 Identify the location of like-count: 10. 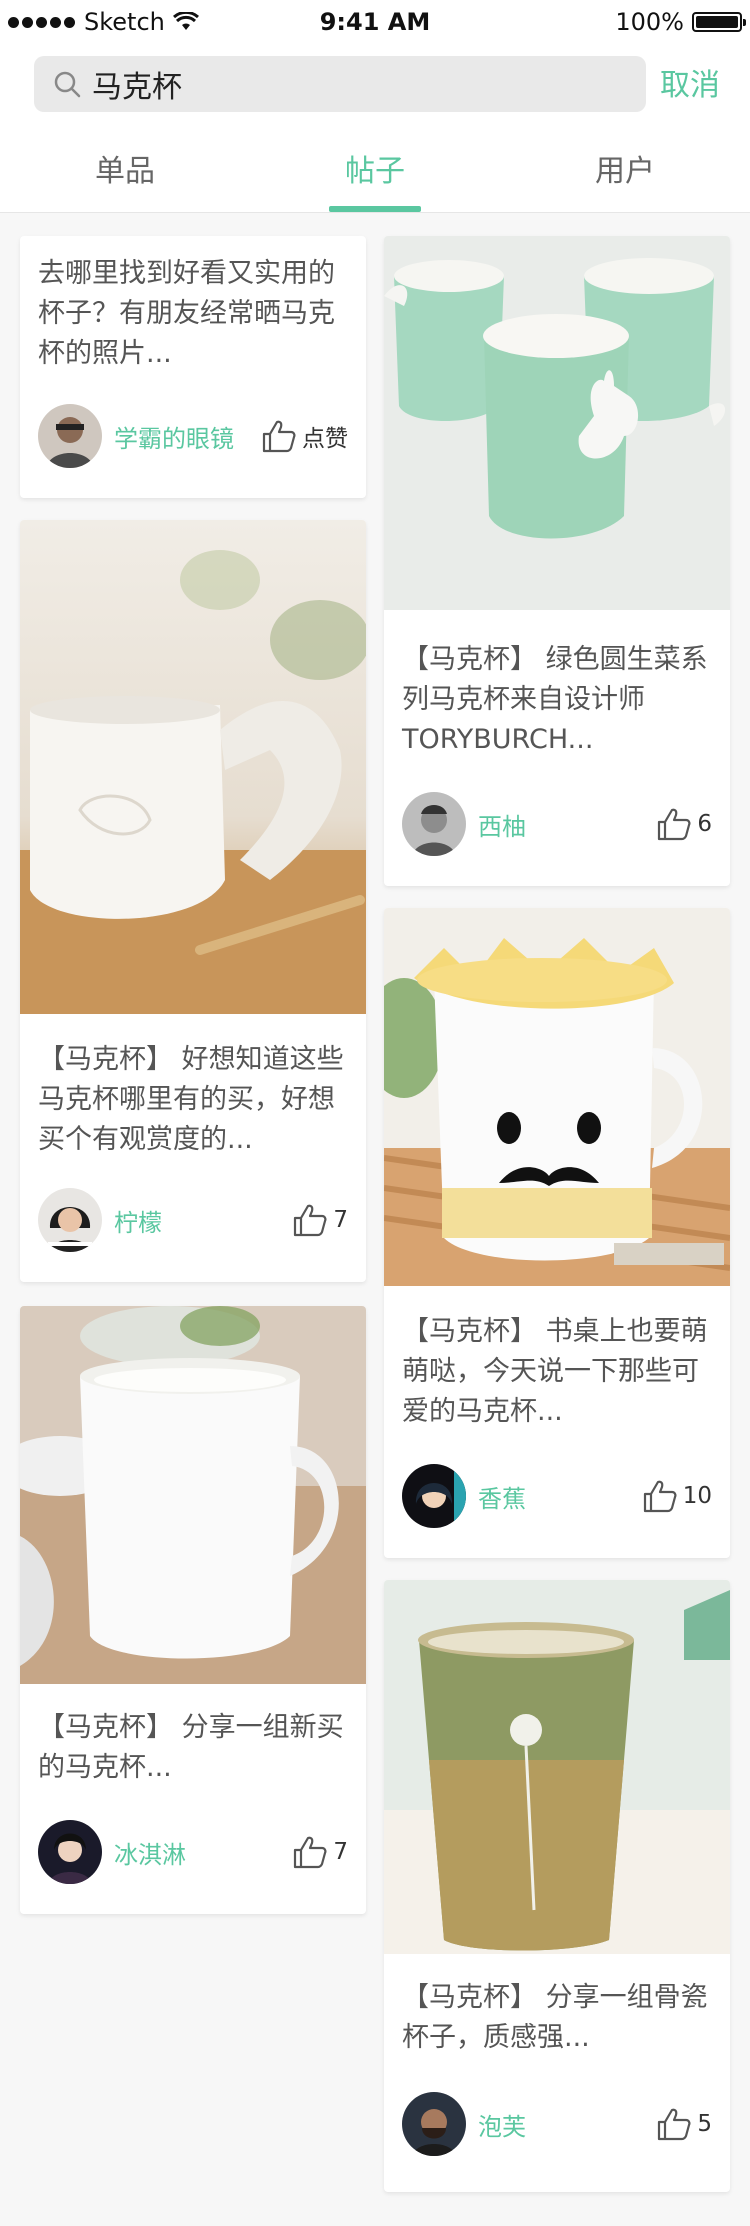
(697, 1496).